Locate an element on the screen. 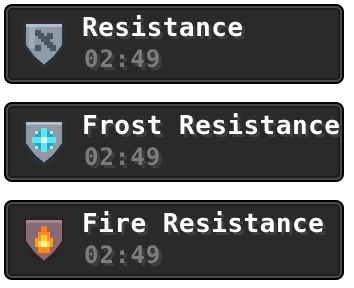 The width and height of the screenshot is (354, 288). fire-resistance-shield-icon is located at coordinates (44, 241).